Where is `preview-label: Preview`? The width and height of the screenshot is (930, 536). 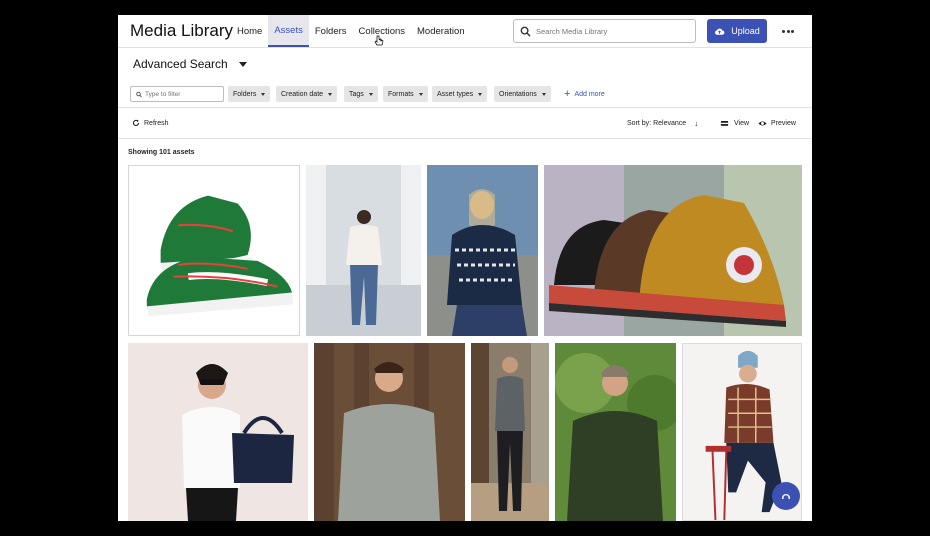
preview-label: Preview is located at coordinates (783, 123).